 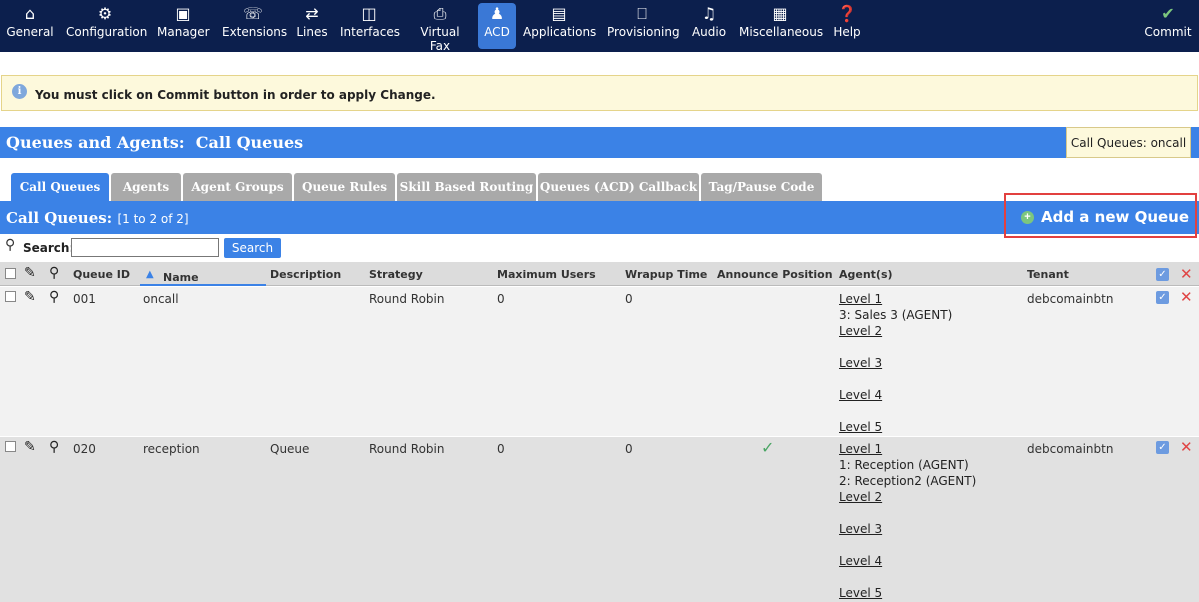 I want to click on agent-entry: 2: Reception2 (AGENT), so click(x=908, y=481).